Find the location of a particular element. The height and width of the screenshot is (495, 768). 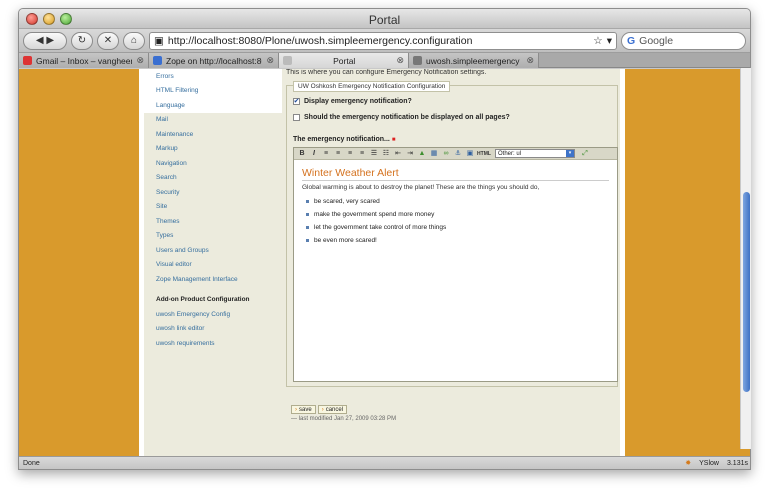

home-icon: ⌂ is located at coordinates (134, 40).